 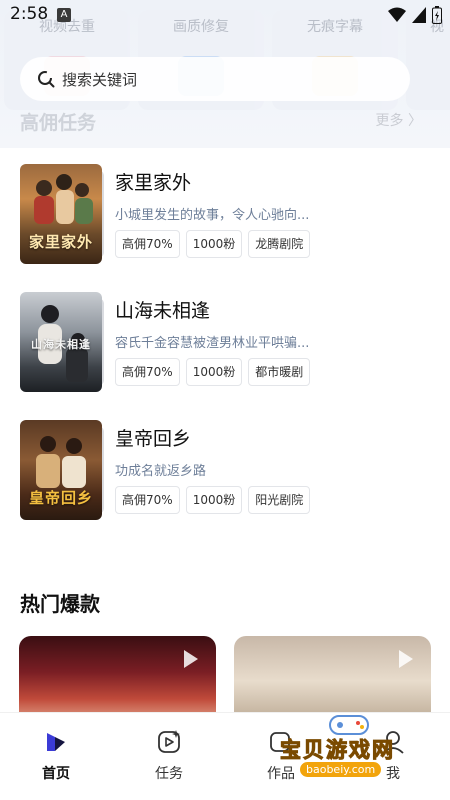 I want to click on wifi-icon, so click(x=397, y=14).